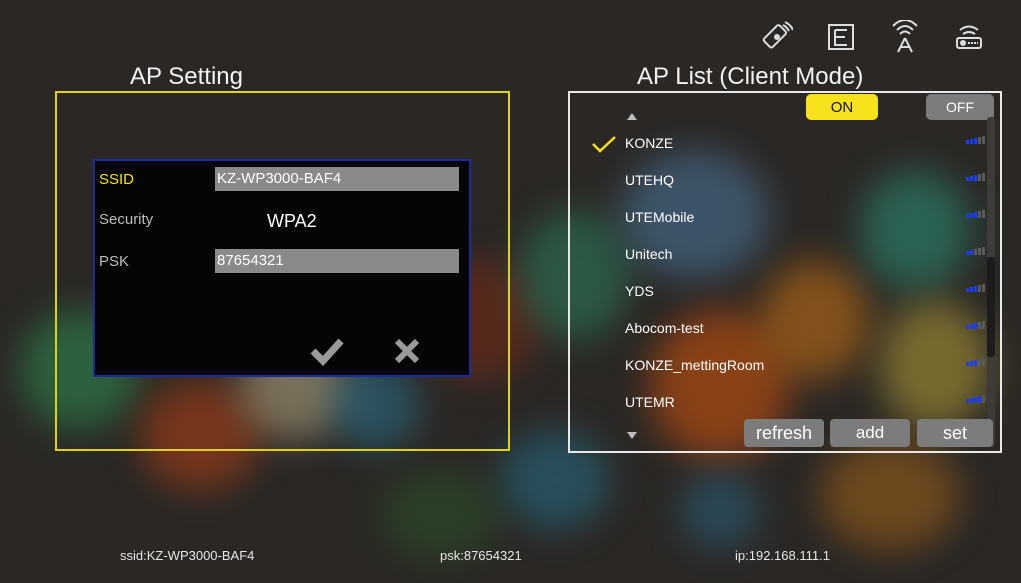 The image size is (1021, 583). What do you see at coordinates (632, 435) in the screenshot?
I see `scroll-down-arrow-icon` at bounding box center [632, 435].